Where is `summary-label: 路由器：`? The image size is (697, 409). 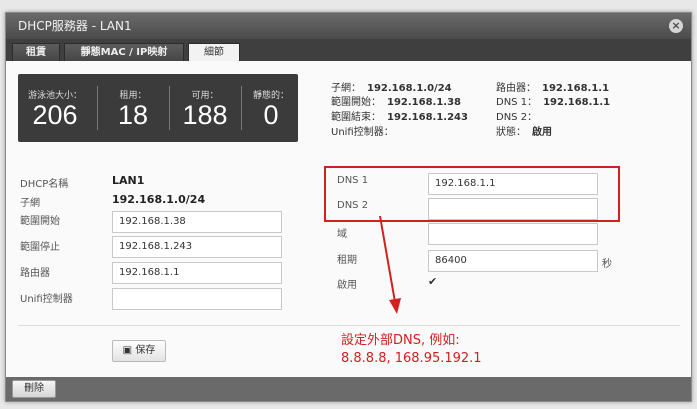
summary-label: 路由器： is located at coordinates (516, 88).